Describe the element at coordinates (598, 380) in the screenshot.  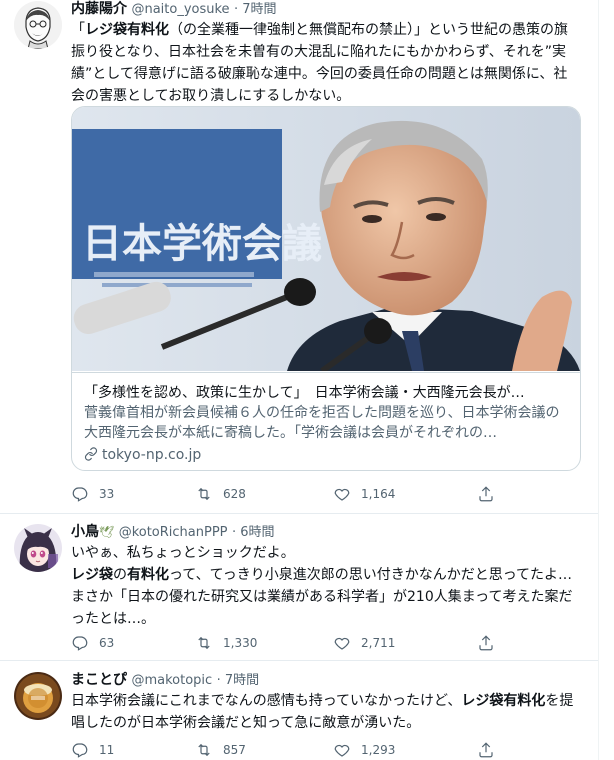
I see `timeline-right-border` at that location.